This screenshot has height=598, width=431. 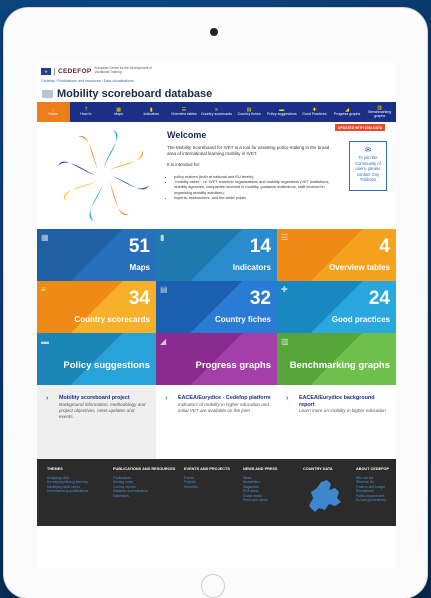 I want to click on link-title: EACEA/Eurydice - Cedefop platform, so click(x=224, y=398).